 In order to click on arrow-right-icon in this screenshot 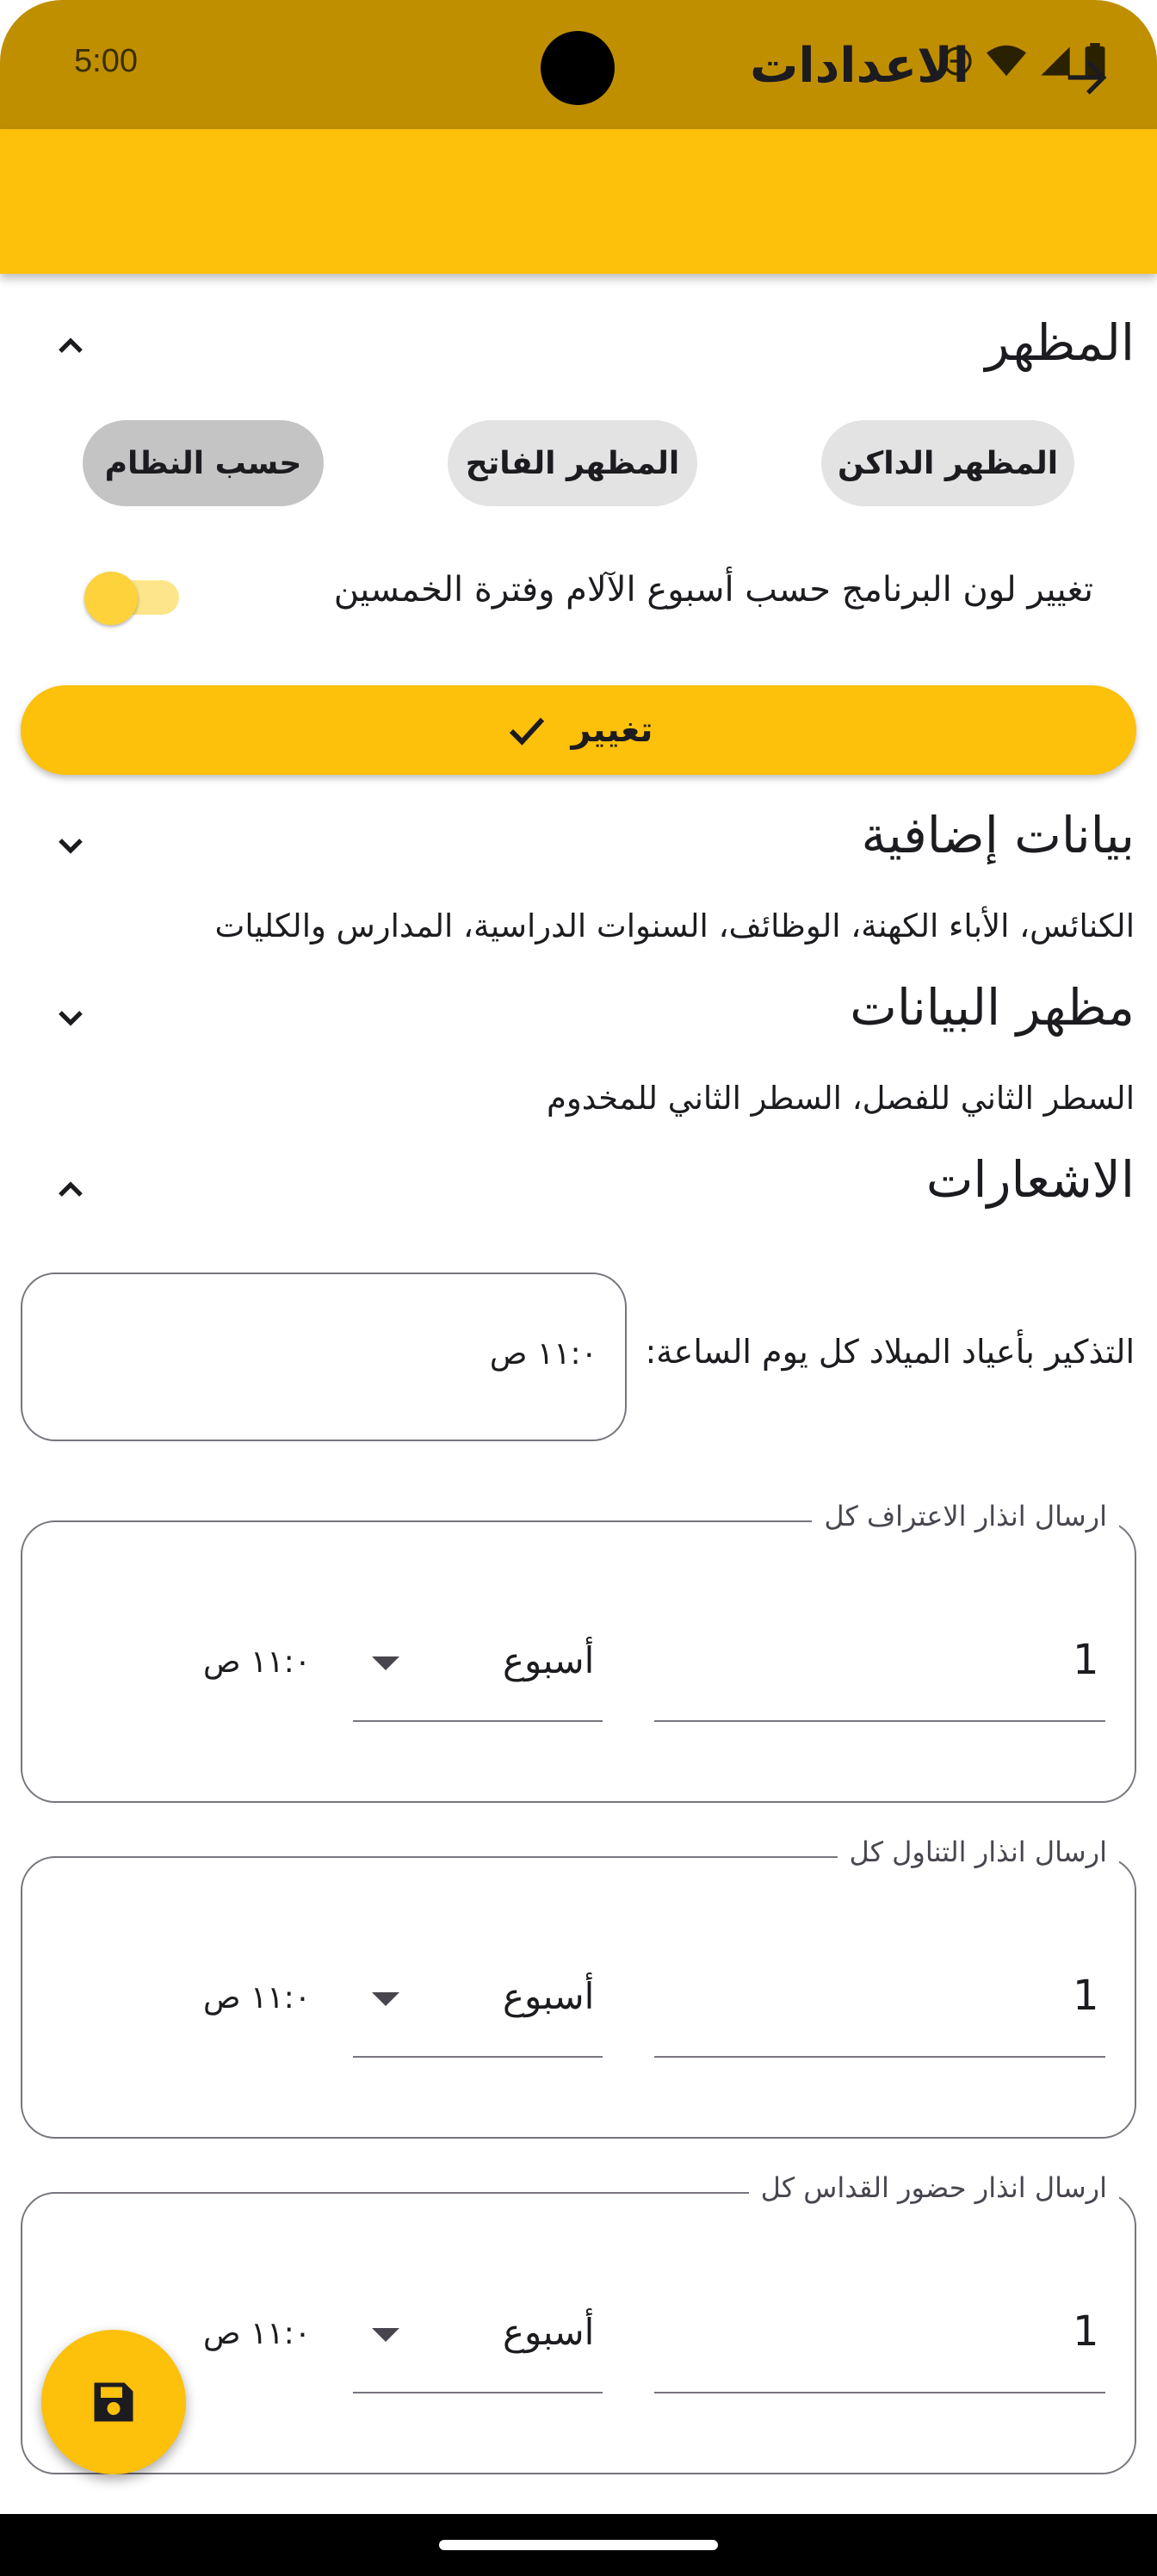, I will do `click(1087, 78)`.